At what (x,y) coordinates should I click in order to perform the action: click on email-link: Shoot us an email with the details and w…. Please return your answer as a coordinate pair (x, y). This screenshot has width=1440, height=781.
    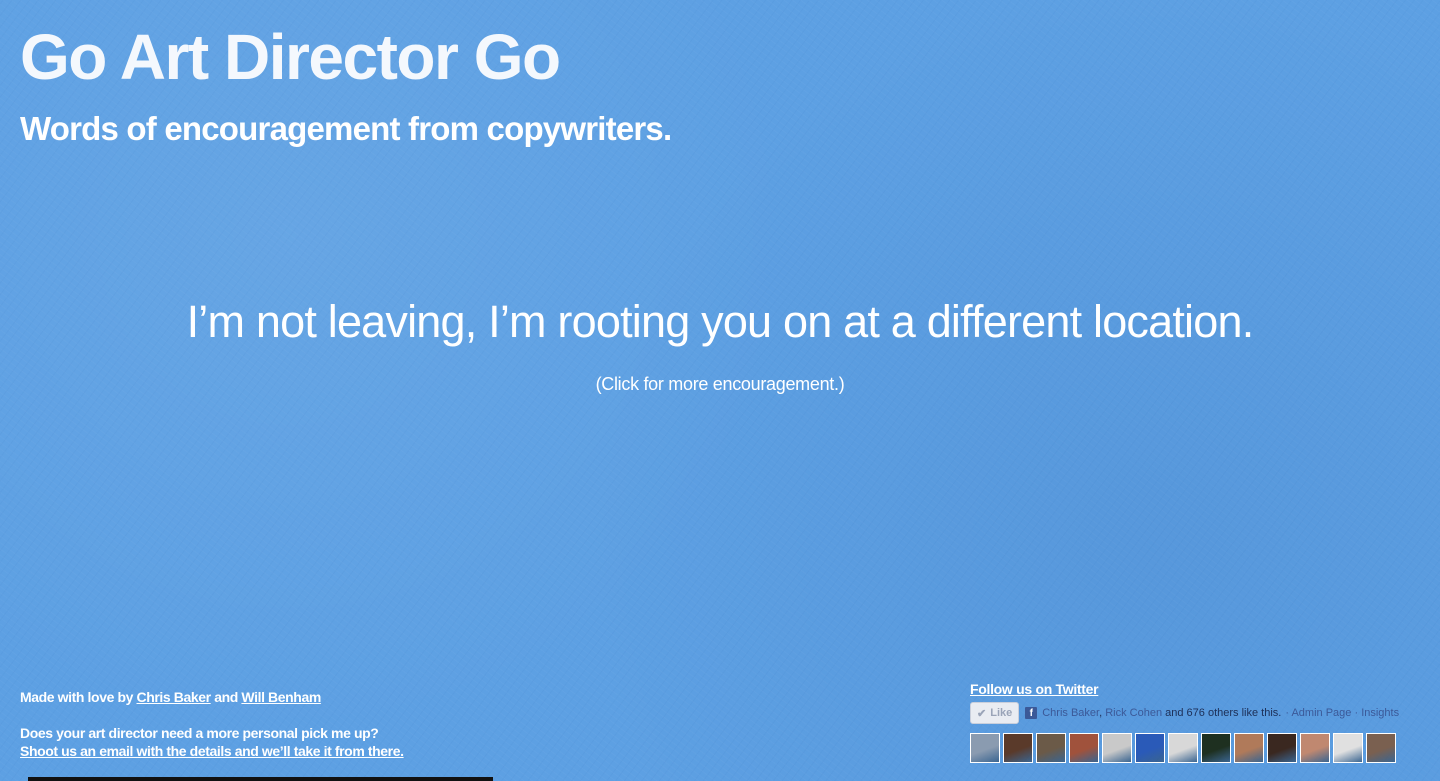
    Looking at the image, I should click on (212, 751).